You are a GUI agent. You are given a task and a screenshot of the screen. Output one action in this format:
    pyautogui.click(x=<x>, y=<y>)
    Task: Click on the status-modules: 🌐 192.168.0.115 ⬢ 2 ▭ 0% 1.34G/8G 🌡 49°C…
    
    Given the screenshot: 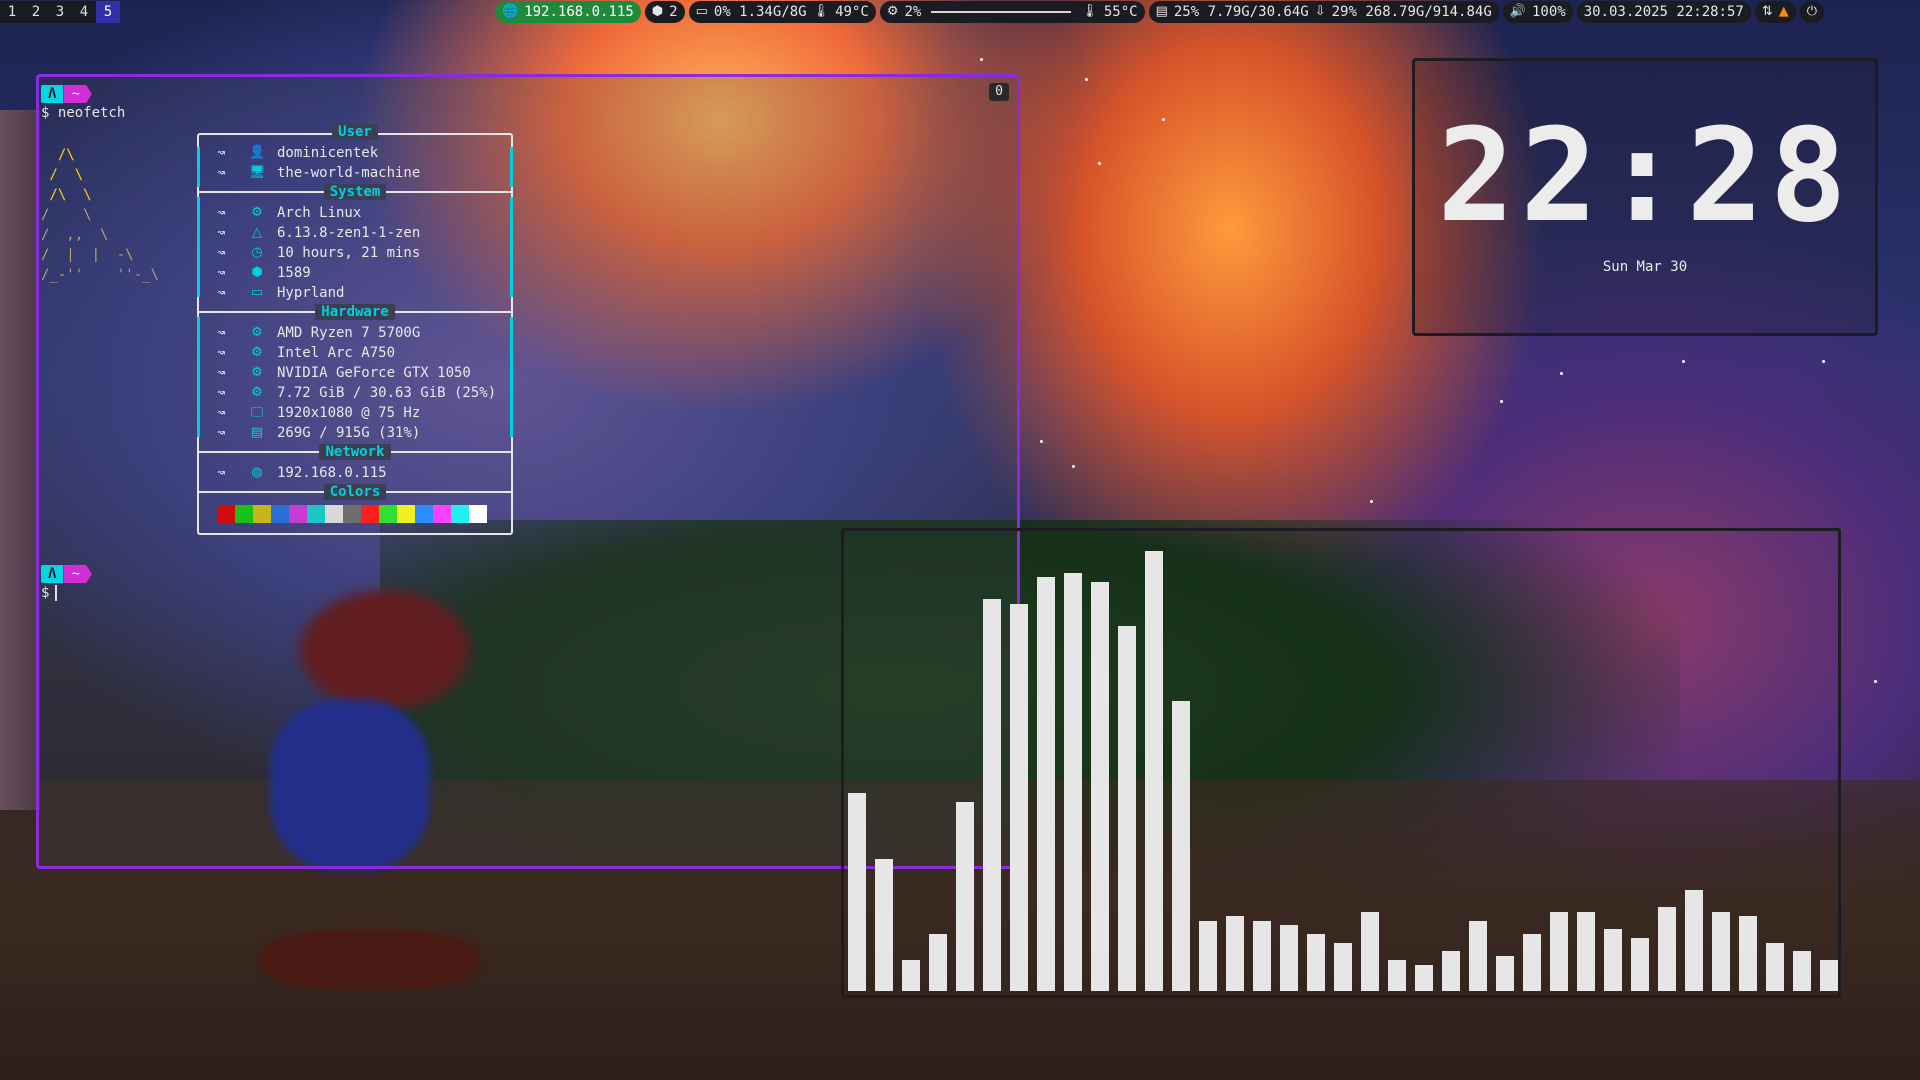 What is the action you would take?
    pyautogui.click(x=1160, y=12)
    